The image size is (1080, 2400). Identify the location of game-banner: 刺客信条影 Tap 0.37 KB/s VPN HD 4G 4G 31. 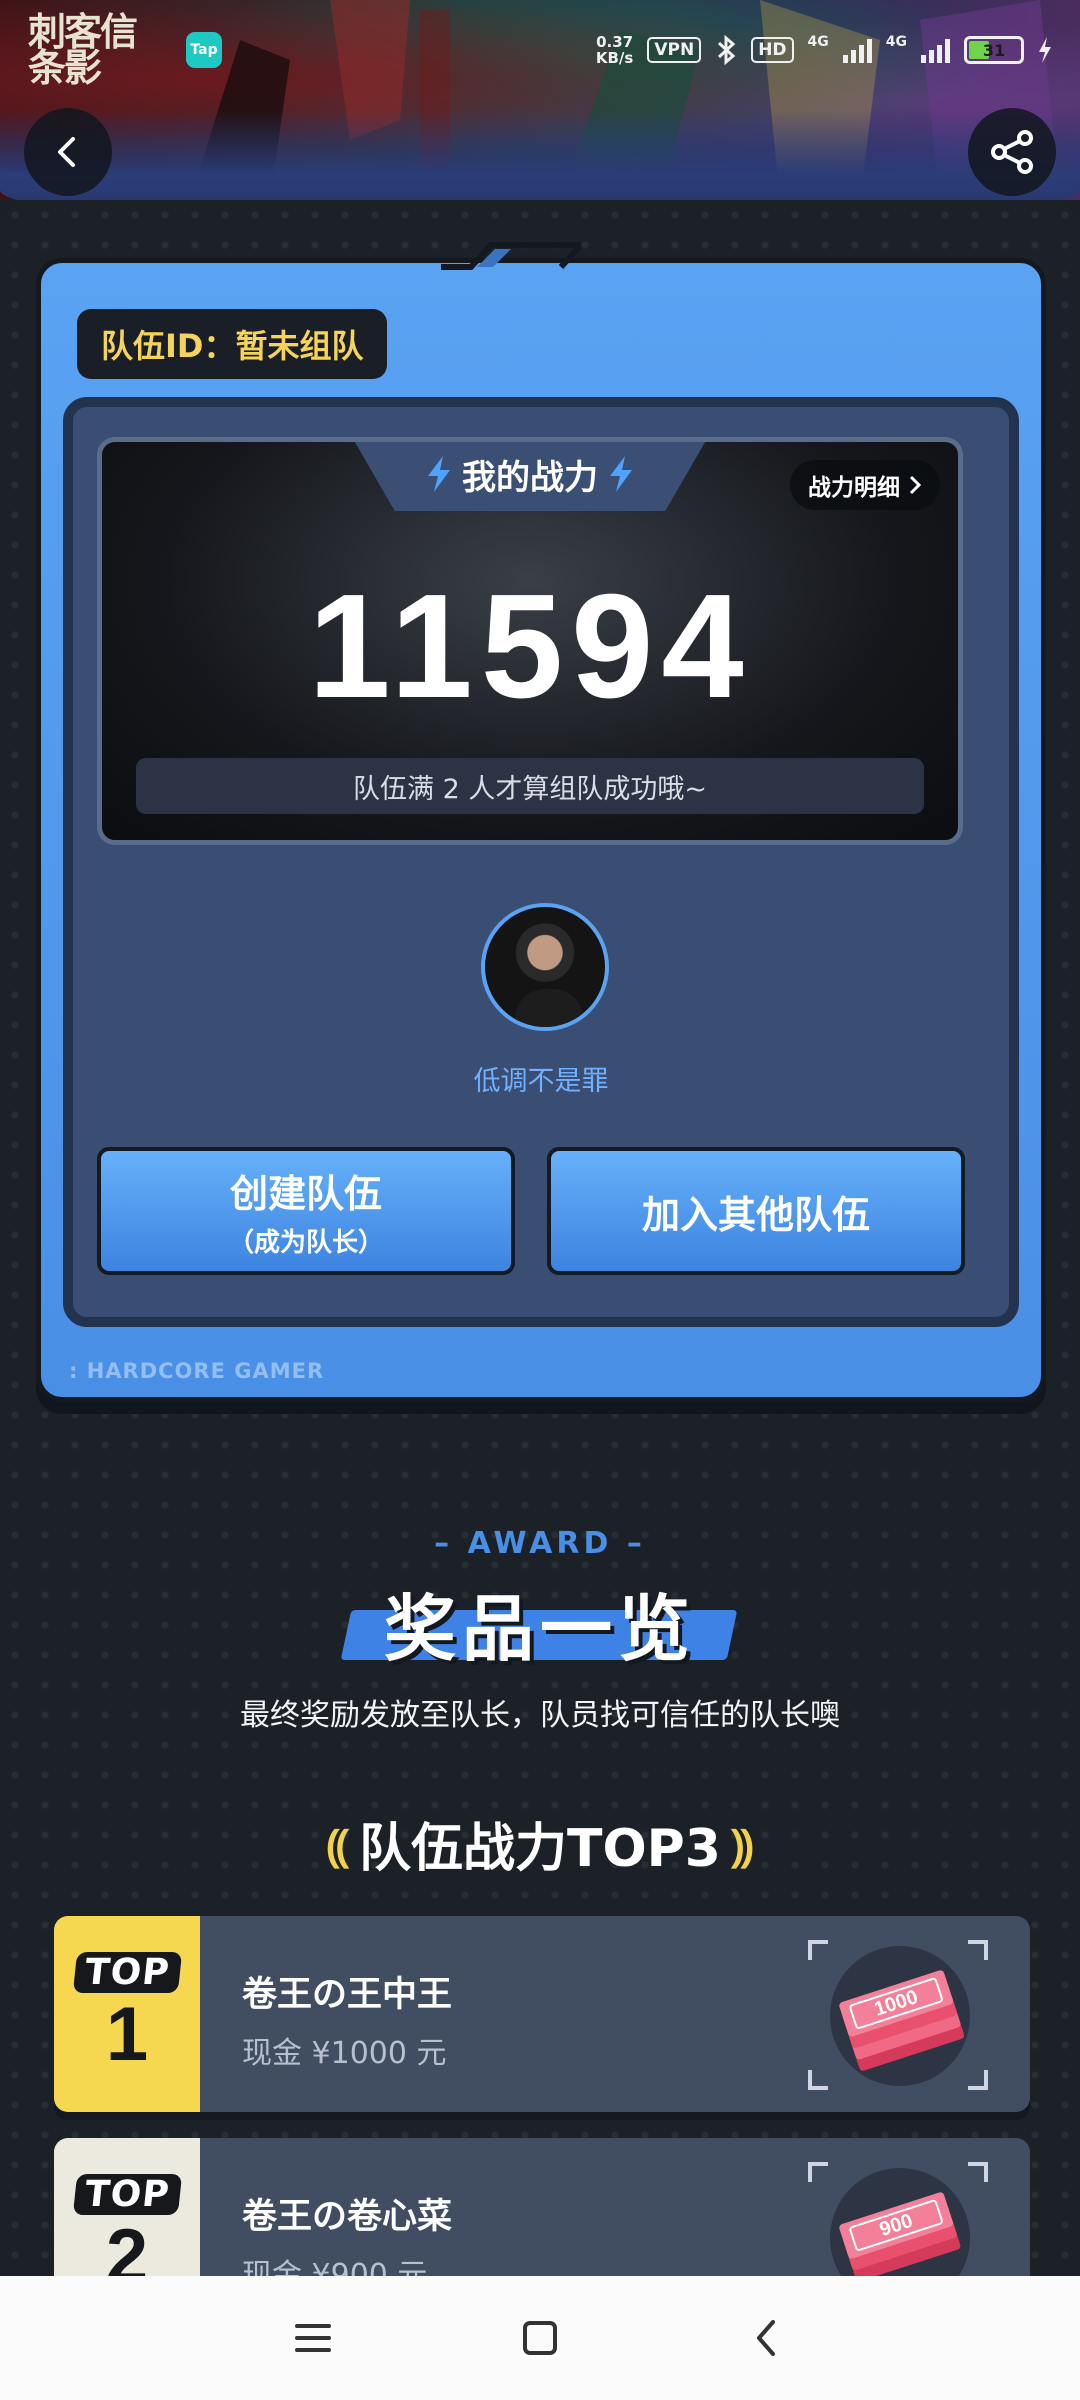
(540, 100).